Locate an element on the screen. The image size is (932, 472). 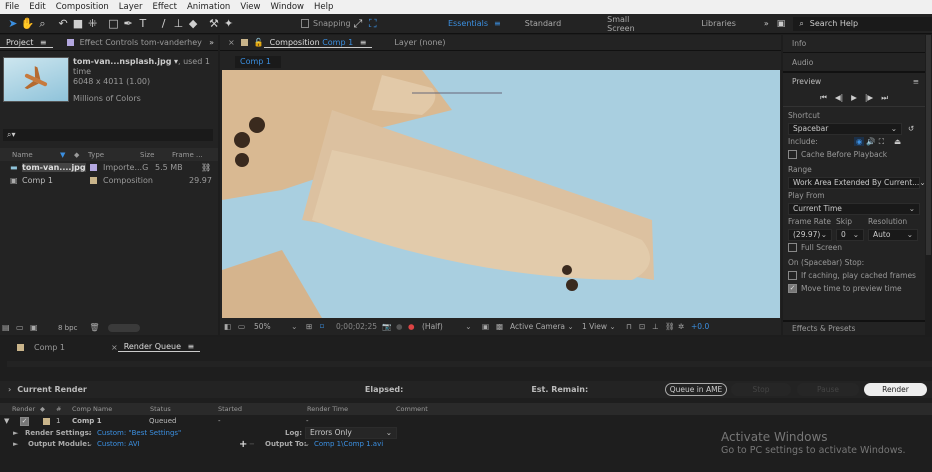
column-status: Status is located at coordinates (184, 409).